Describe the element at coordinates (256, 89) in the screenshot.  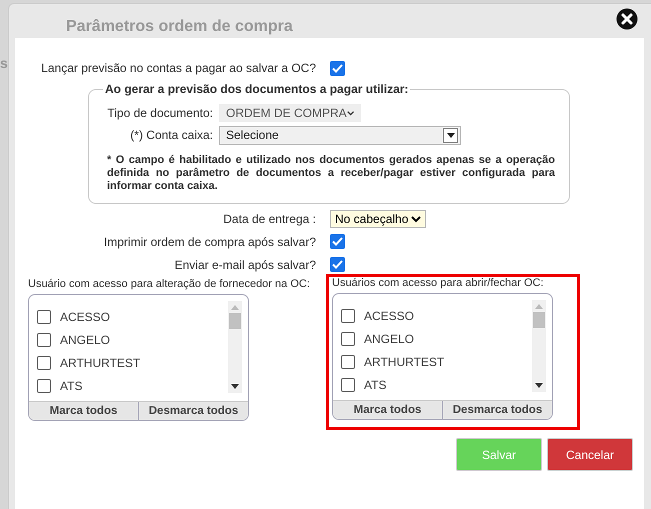
I see `group-legend: Ao gerar a previsão dos documentos a pagar utilizar:` at that location.